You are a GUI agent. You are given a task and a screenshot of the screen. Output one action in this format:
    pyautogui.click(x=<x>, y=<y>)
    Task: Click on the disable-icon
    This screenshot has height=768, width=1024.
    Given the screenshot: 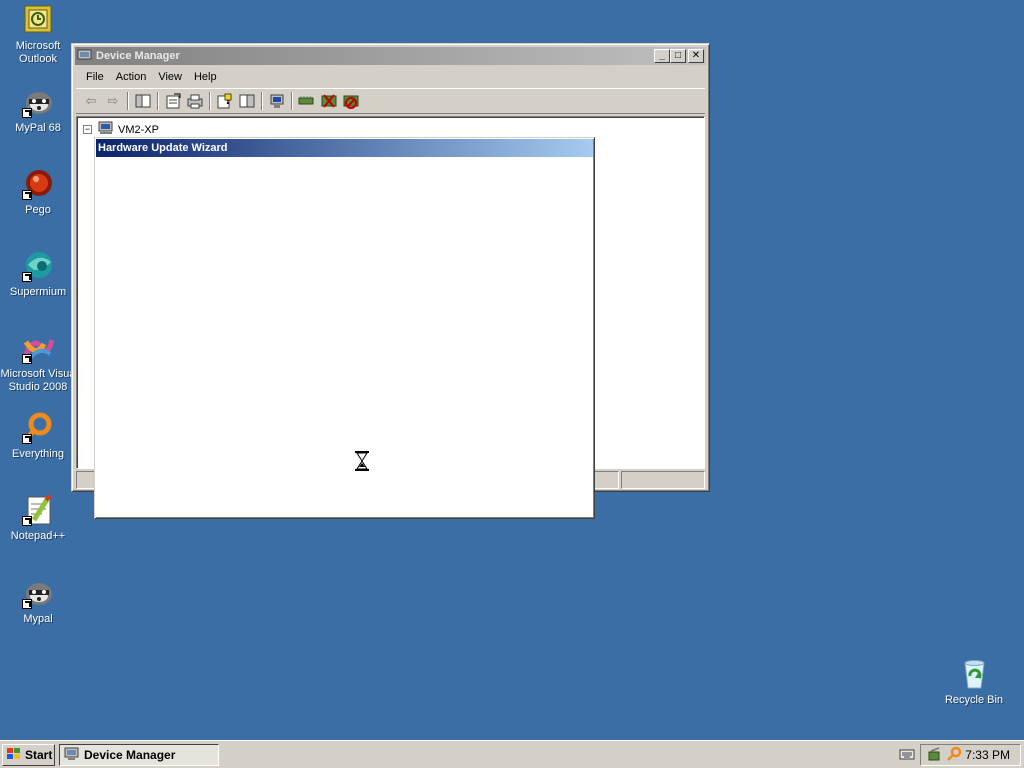 What is the action you would take?
    pyautogui.click(x=351, y=102)
    